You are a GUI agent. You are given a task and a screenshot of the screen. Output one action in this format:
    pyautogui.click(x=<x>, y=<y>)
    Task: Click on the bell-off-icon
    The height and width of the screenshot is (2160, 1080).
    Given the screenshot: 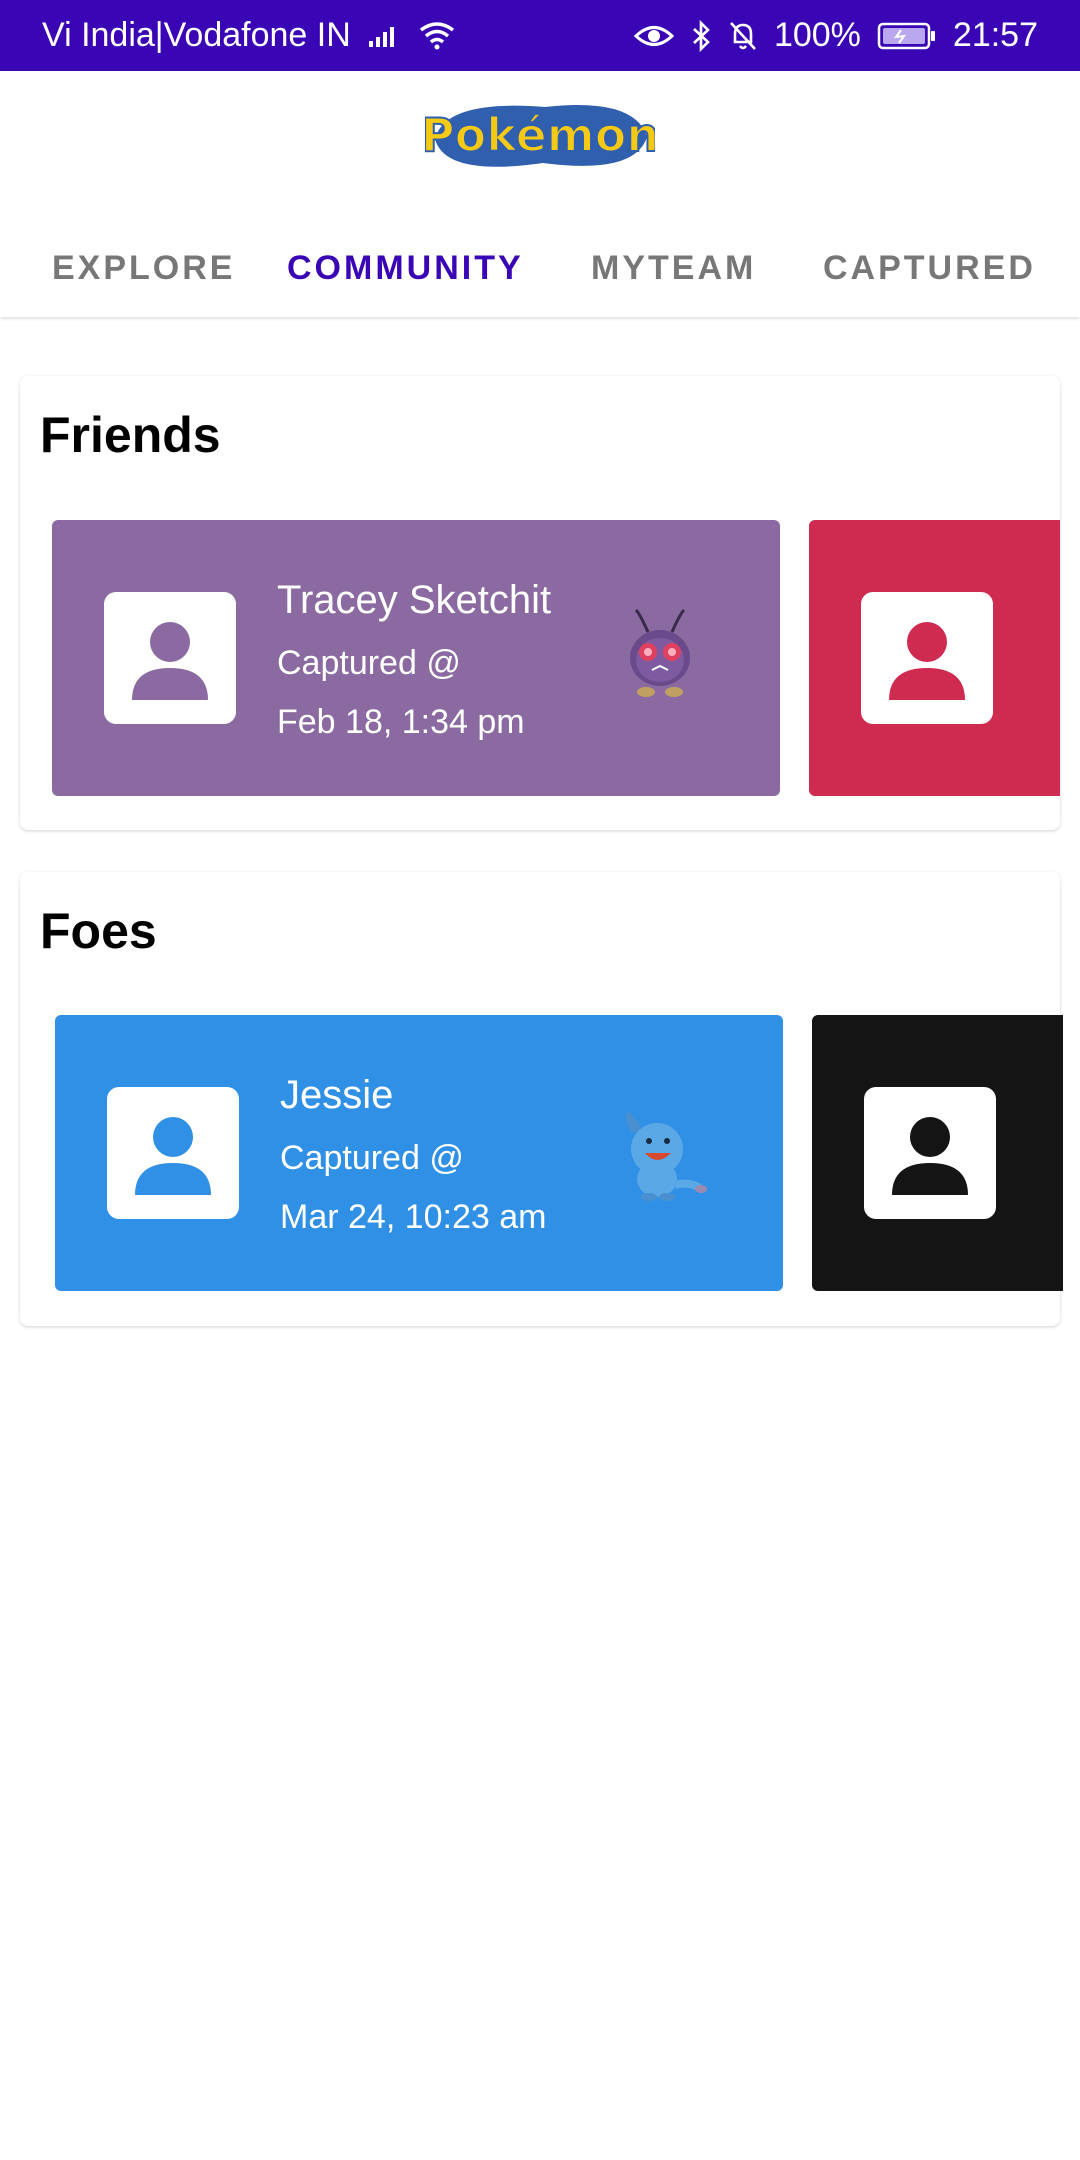 What is the action you would take?
    pyautogui.click(x=743, y=36)
    